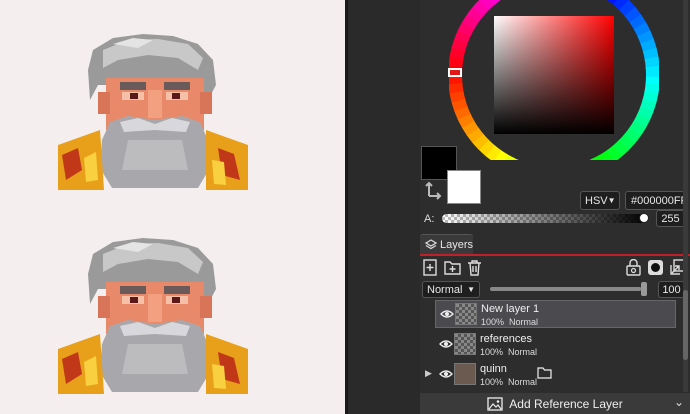 This screenshot has height=414, width=690. I want to click on scrollbar-thumb, so click(685, 325).